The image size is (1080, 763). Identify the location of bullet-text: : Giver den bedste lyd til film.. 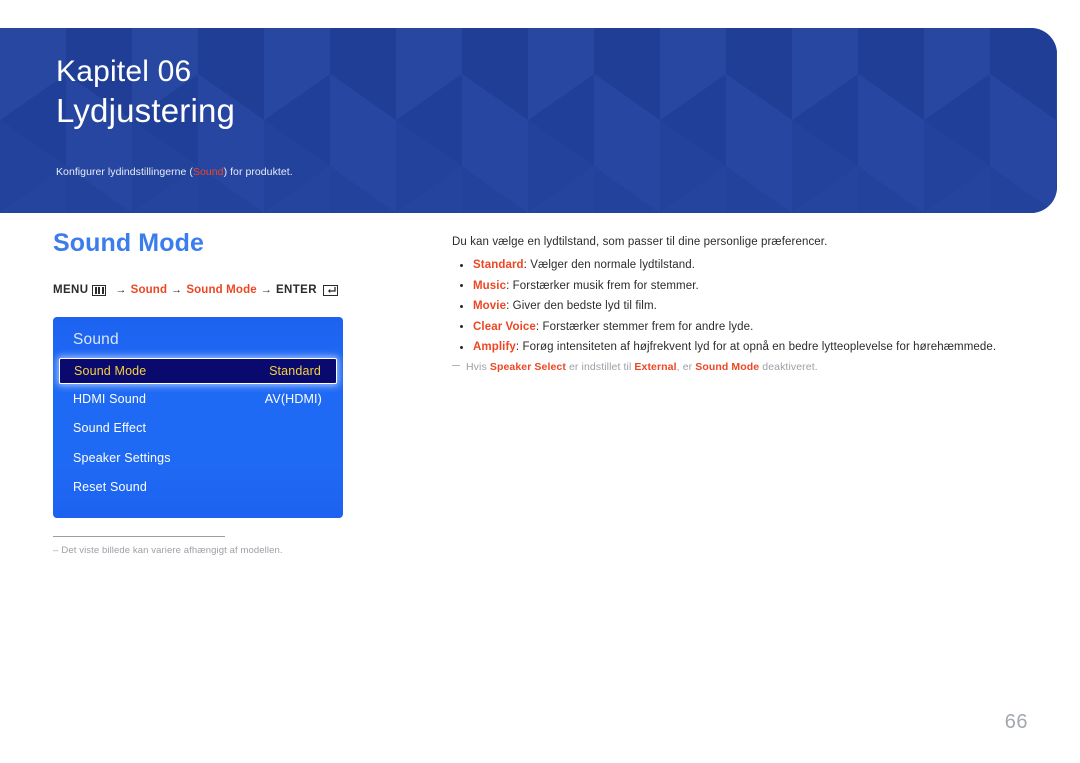
(581, 306).